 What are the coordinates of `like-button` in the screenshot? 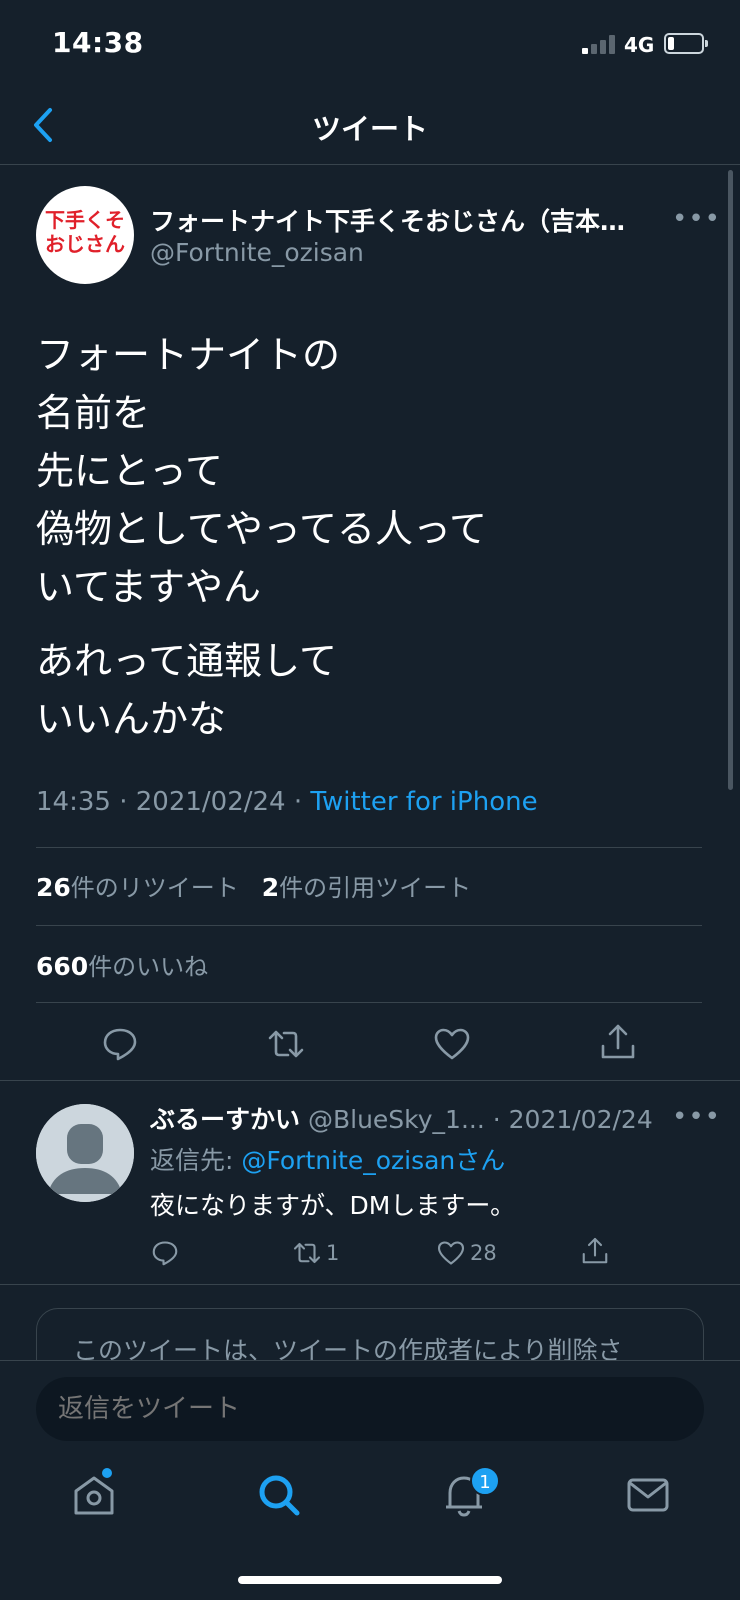 It's located at (452, 1044).